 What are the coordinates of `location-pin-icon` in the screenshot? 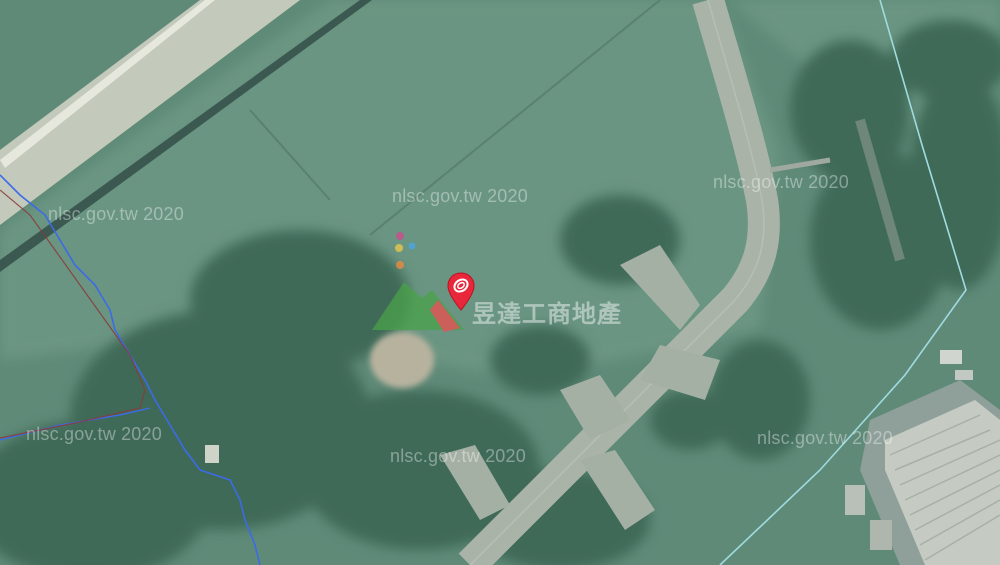 It's located at (461, 292).